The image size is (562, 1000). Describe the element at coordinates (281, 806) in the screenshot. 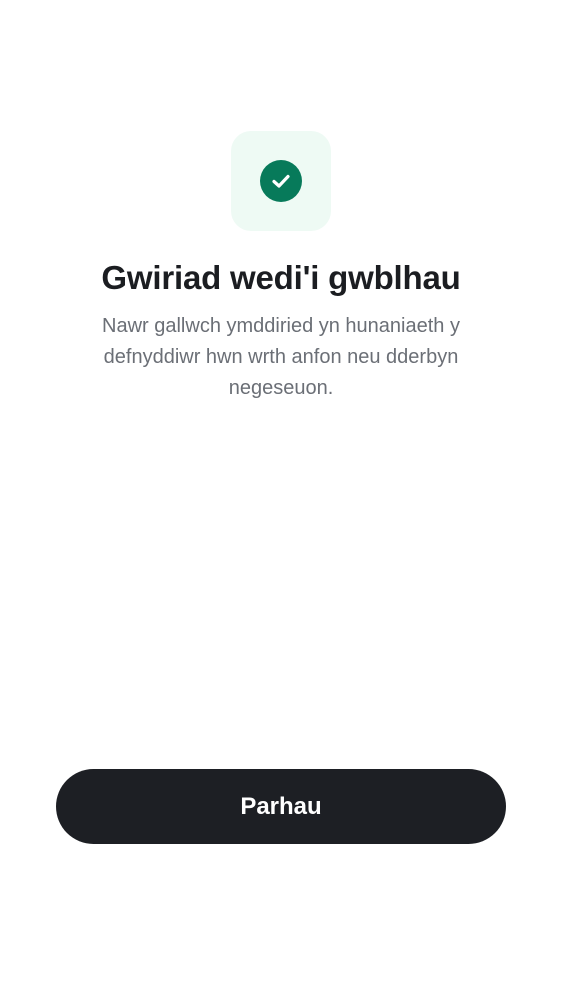

I see `continue-button: Parhau` at that location.